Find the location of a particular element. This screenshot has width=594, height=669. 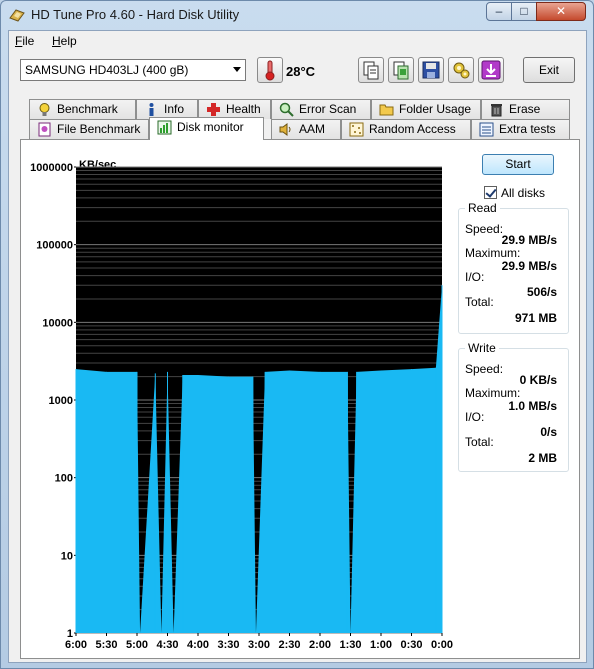

read-total-value: 971 MB is located at coordinates (535, 318).